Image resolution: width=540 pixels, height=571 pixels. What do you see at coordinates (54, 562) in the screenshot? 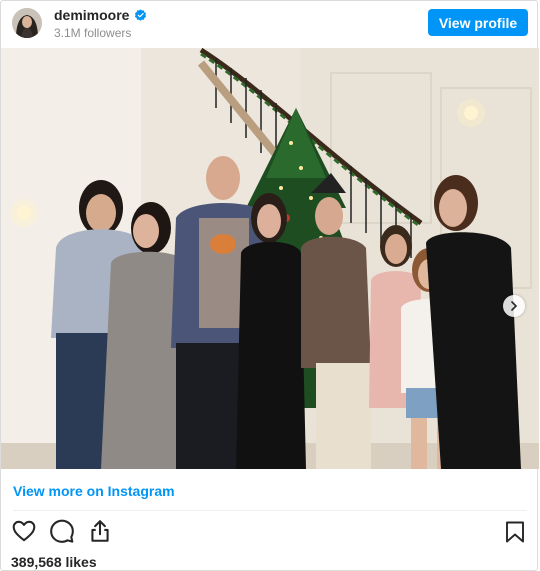
I see `like-count: 389,568 likes` at bounding box center [54, 562].